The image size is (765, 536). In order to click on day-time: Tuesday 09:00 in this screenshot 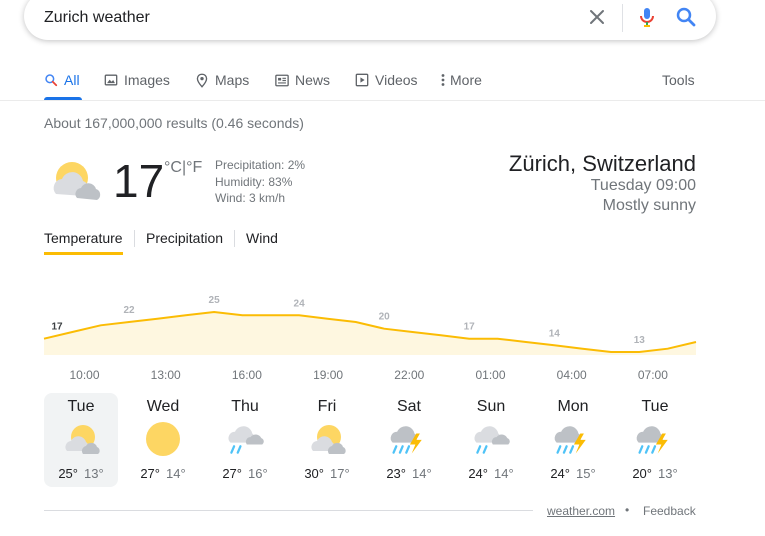, I will do `click(643, 185)`.